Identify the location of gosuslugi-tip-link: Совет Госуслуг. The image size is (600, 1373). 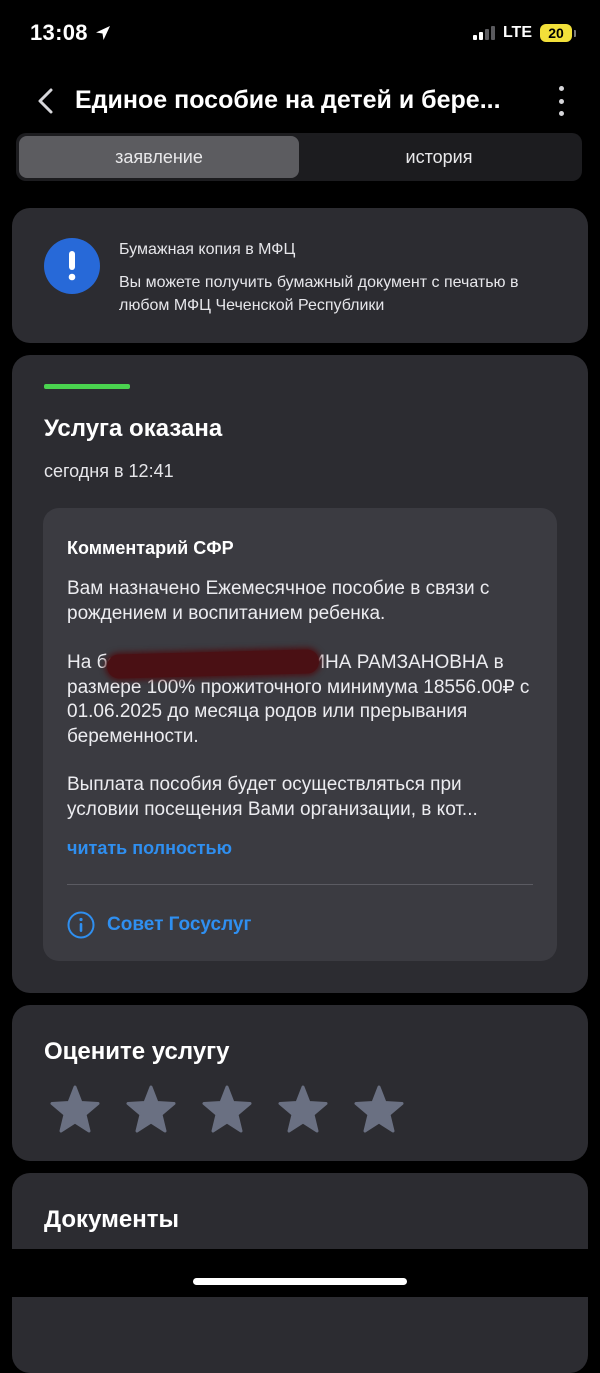
(179, 925).